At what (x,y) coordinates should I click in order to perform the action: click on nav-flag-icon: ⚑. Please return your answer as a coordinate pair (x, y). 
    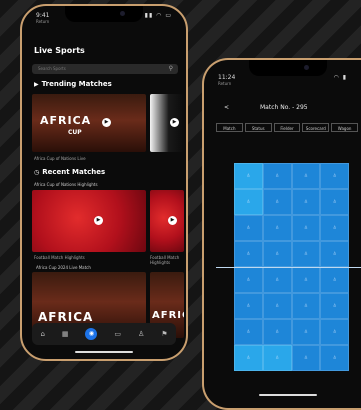
    Looking at the image, I should click on (164, 334).